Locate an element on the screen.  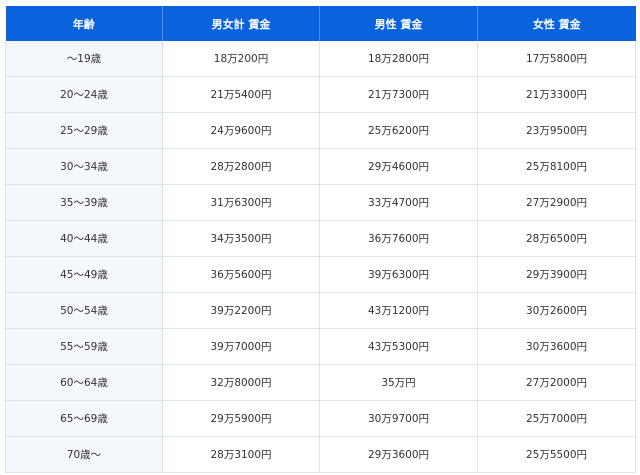
male-wage-cell: 18万2800円 is located at coordinates (398, 59).